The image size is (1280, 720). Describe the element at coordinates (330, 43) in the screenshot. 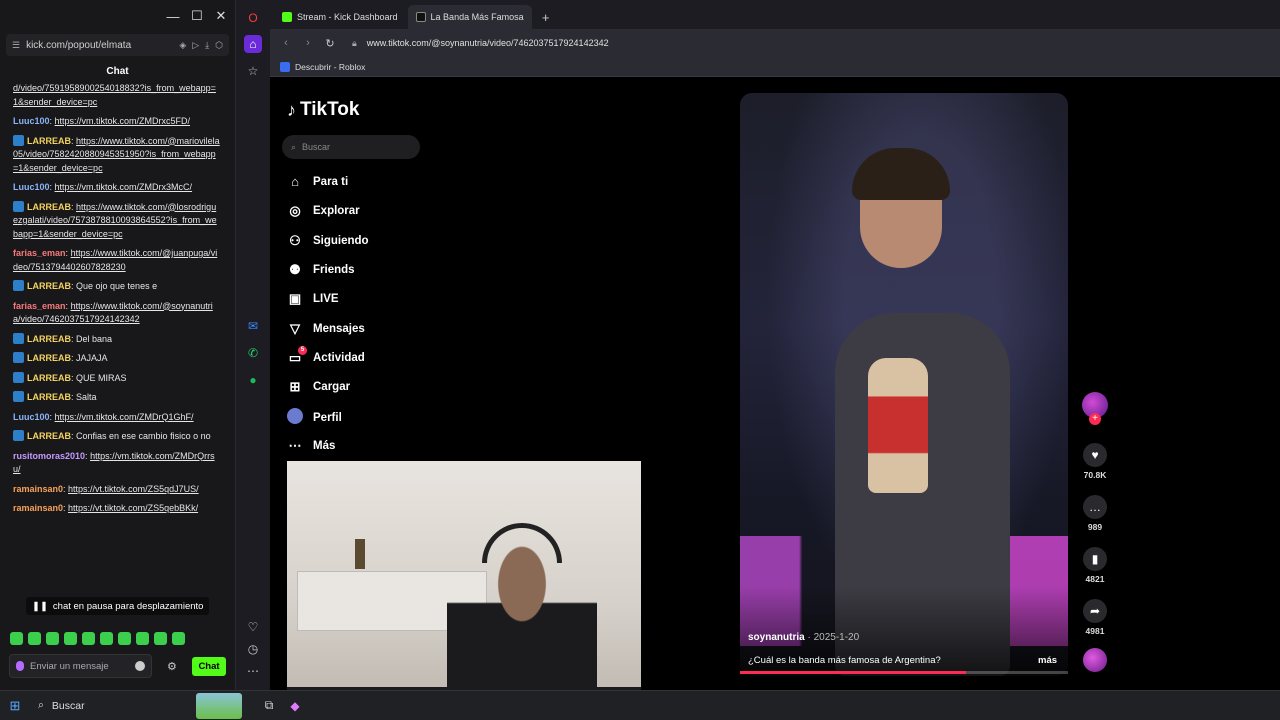

I see `reload-icon: ↻` at that location.